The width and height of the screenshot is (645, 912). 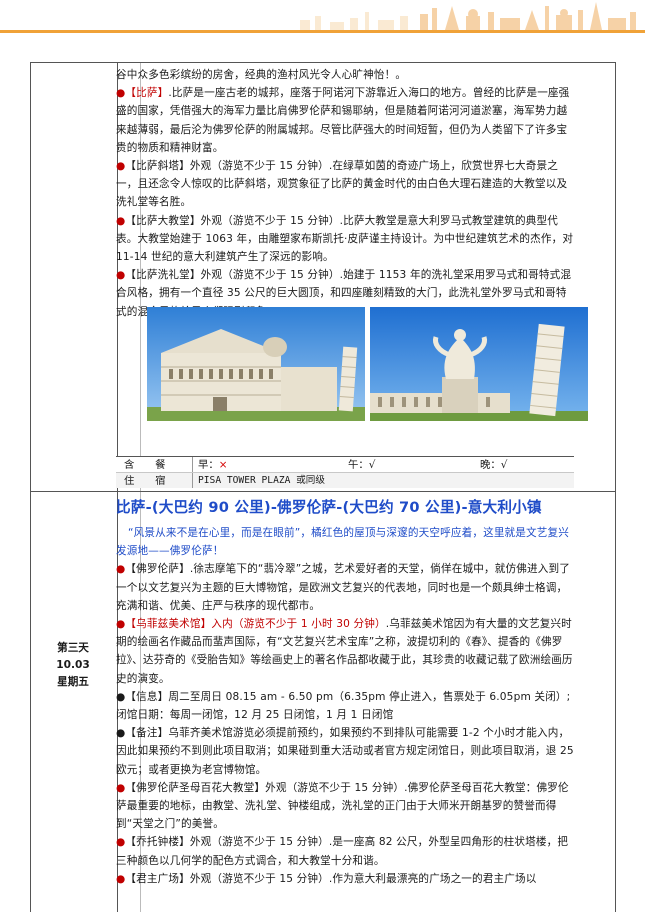 What do you see at coordinates (157, 569) in the screenshot?
I see `florence-tag: 【佛罗伦萨】` at bounding box center [157, 569].